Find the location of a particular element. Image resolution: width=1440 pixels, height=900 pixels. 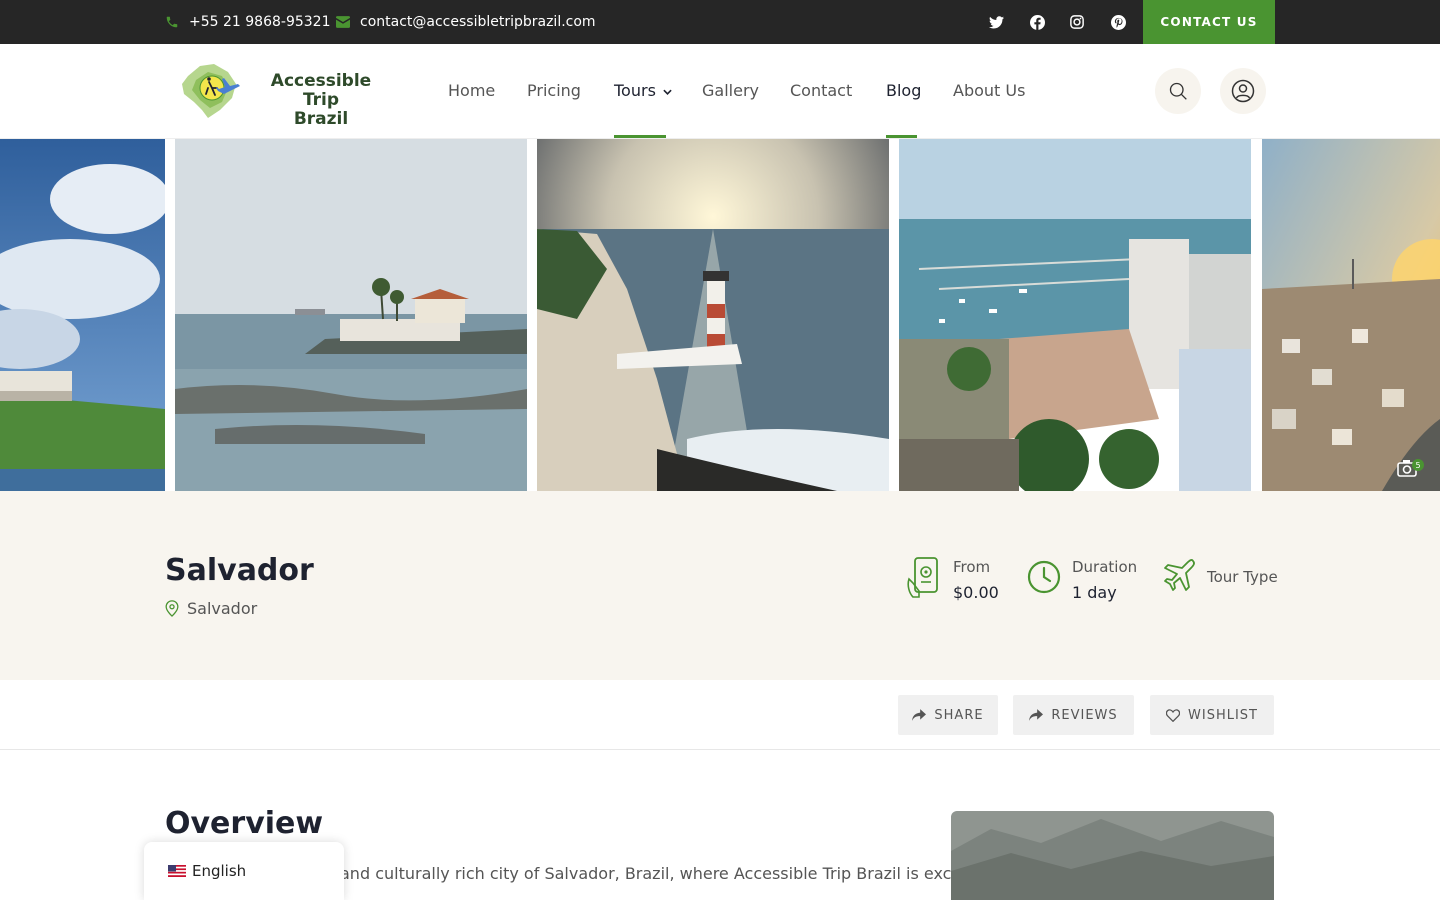

user-icon is located at coordinates (1243, 91).